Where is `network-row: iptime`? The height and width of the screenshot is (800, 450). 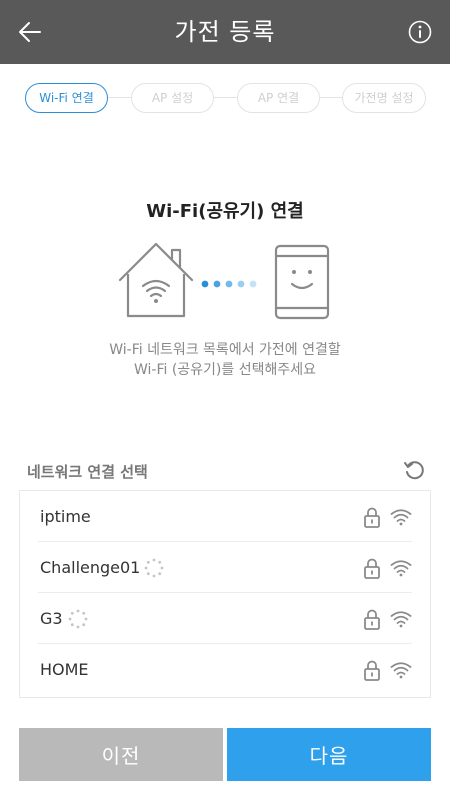 network-row: iptime is located at coordinates (225, 516).